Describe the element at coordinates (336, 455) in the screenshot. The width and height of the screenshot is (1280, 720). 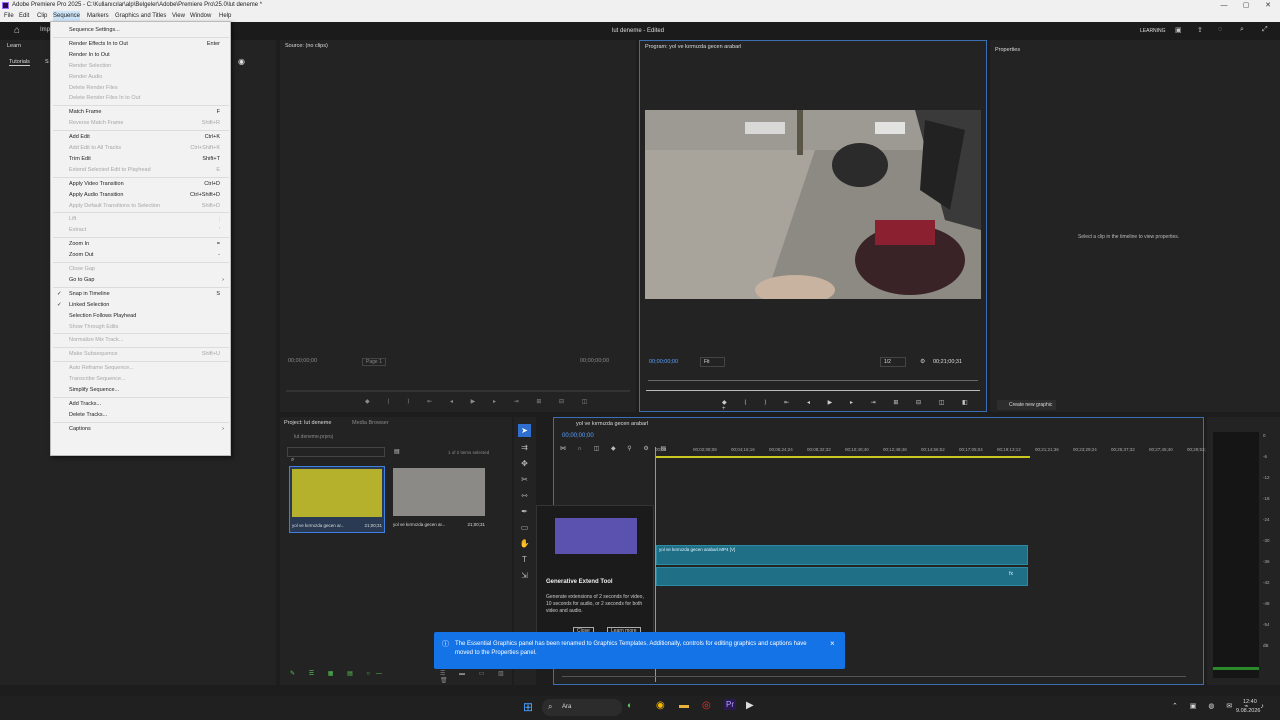
I see `project-search-input: ⌕` at that location.